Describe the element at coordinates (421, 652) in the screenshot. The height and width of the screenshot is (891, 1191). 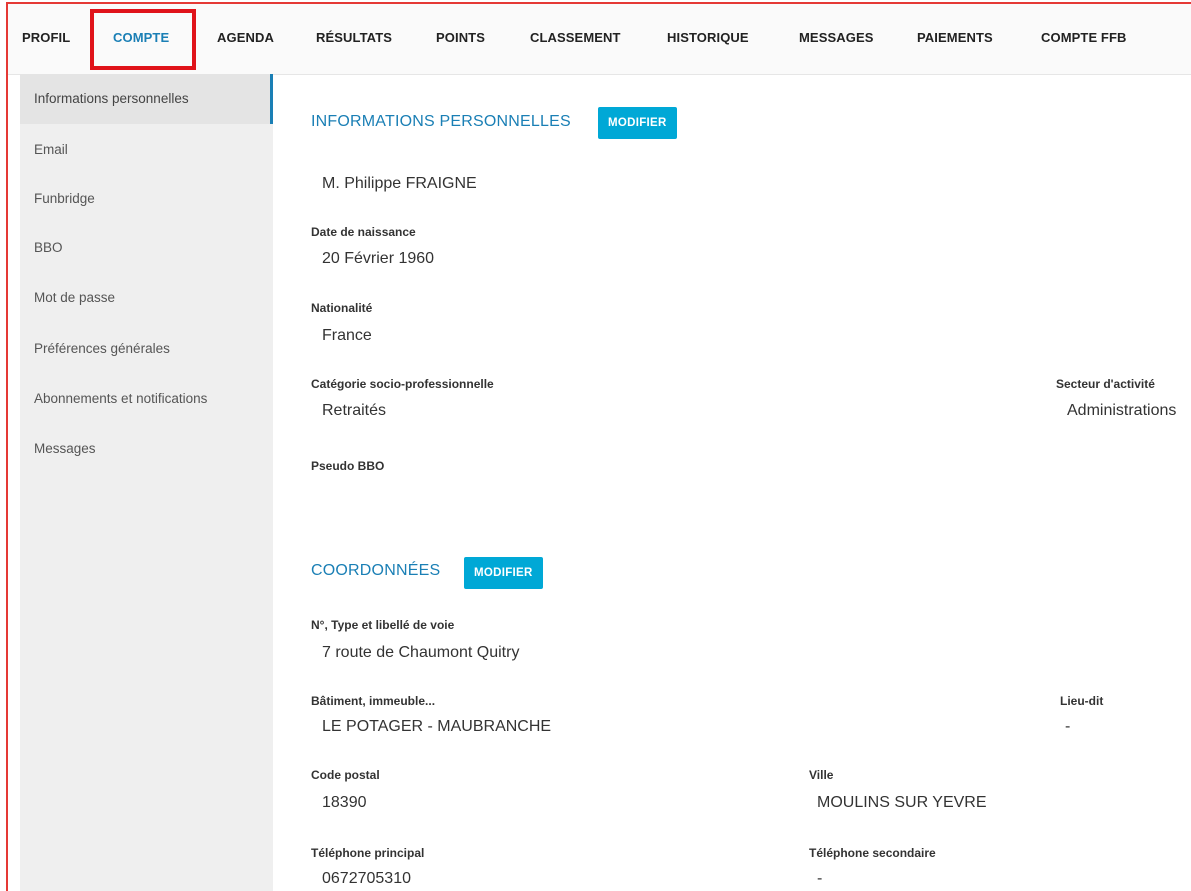
I see `street-value: 7 route de Chaumont Quitry` at that location.